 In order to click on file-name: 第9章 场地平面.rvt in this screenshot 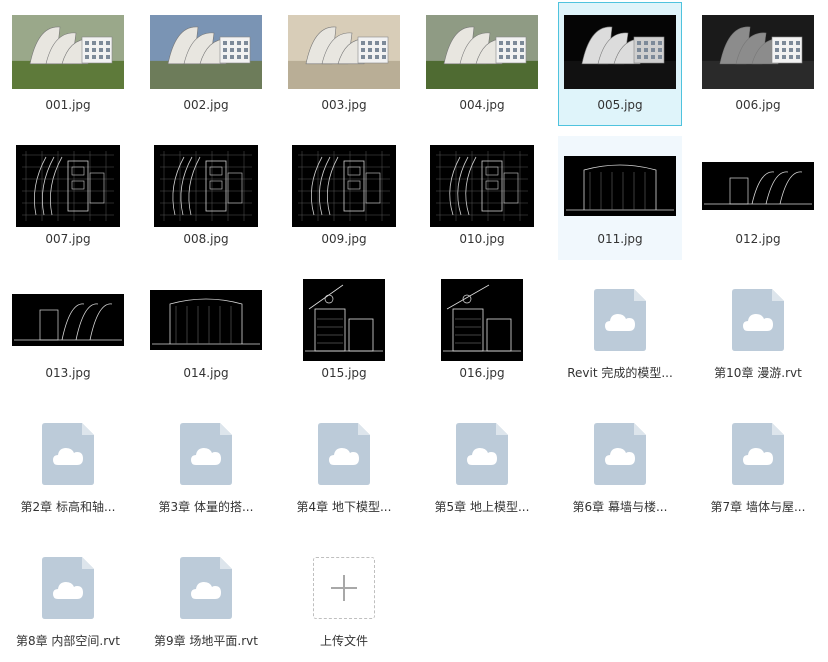, I will do `click(205, 641)`.